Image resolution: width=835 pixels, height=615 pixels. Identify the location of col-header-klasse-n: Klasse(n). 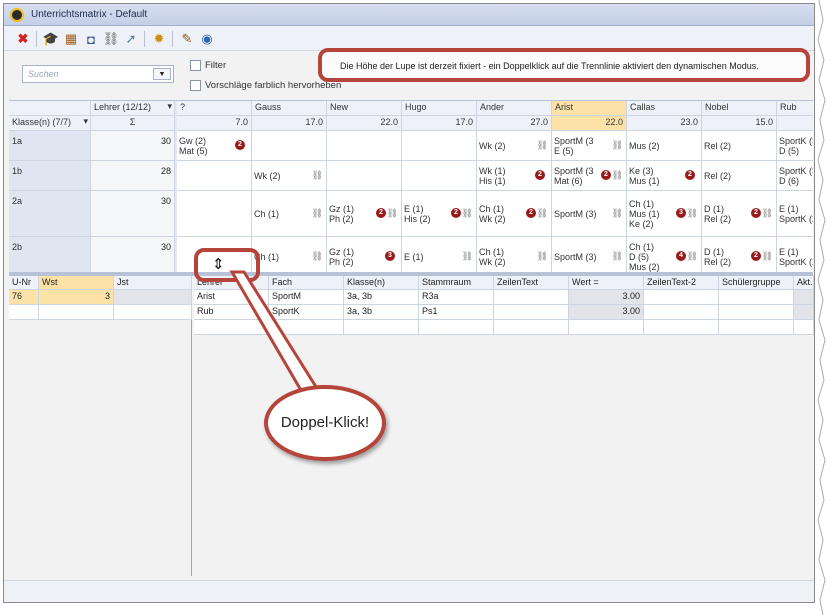
(381, 283).